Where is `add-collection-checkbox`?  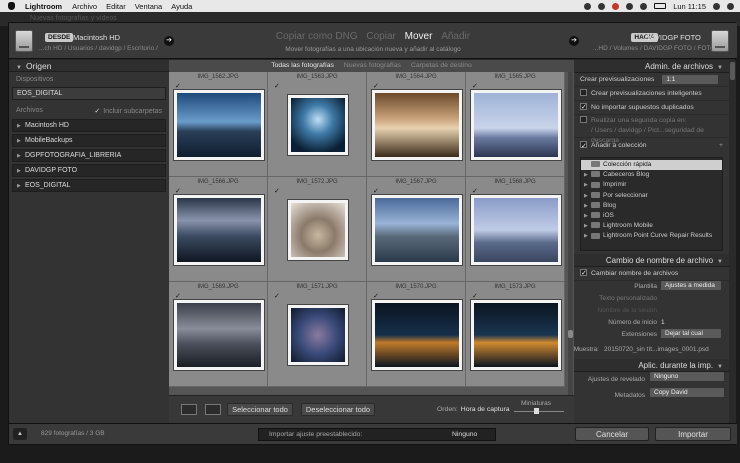
add-collection-checkbox is located at coordinates (583, 147).